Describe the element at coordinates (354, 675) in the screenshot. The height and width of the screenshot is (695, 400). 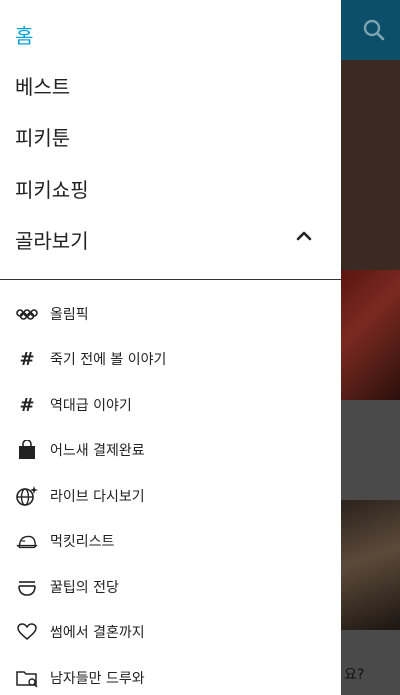
I see `content-title-partial: 요?` at that location.